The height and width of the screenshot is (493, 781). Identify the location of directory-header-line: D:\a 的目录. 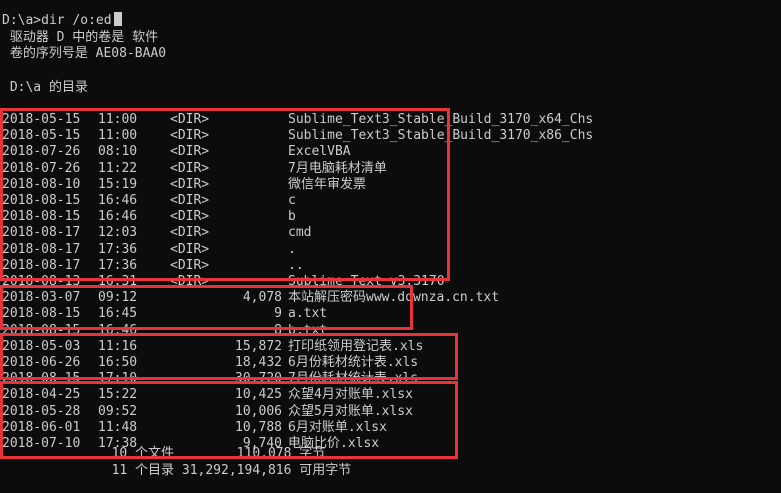
(45, 87).